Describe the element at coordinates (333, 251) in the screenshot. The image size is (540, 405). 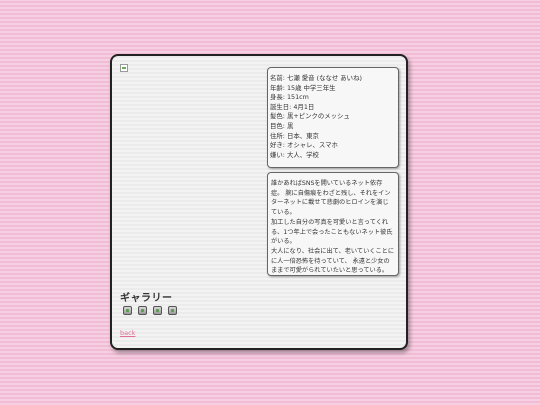
I see `description-line: 大人になり、社会に出て、老いていくことに` at that location.